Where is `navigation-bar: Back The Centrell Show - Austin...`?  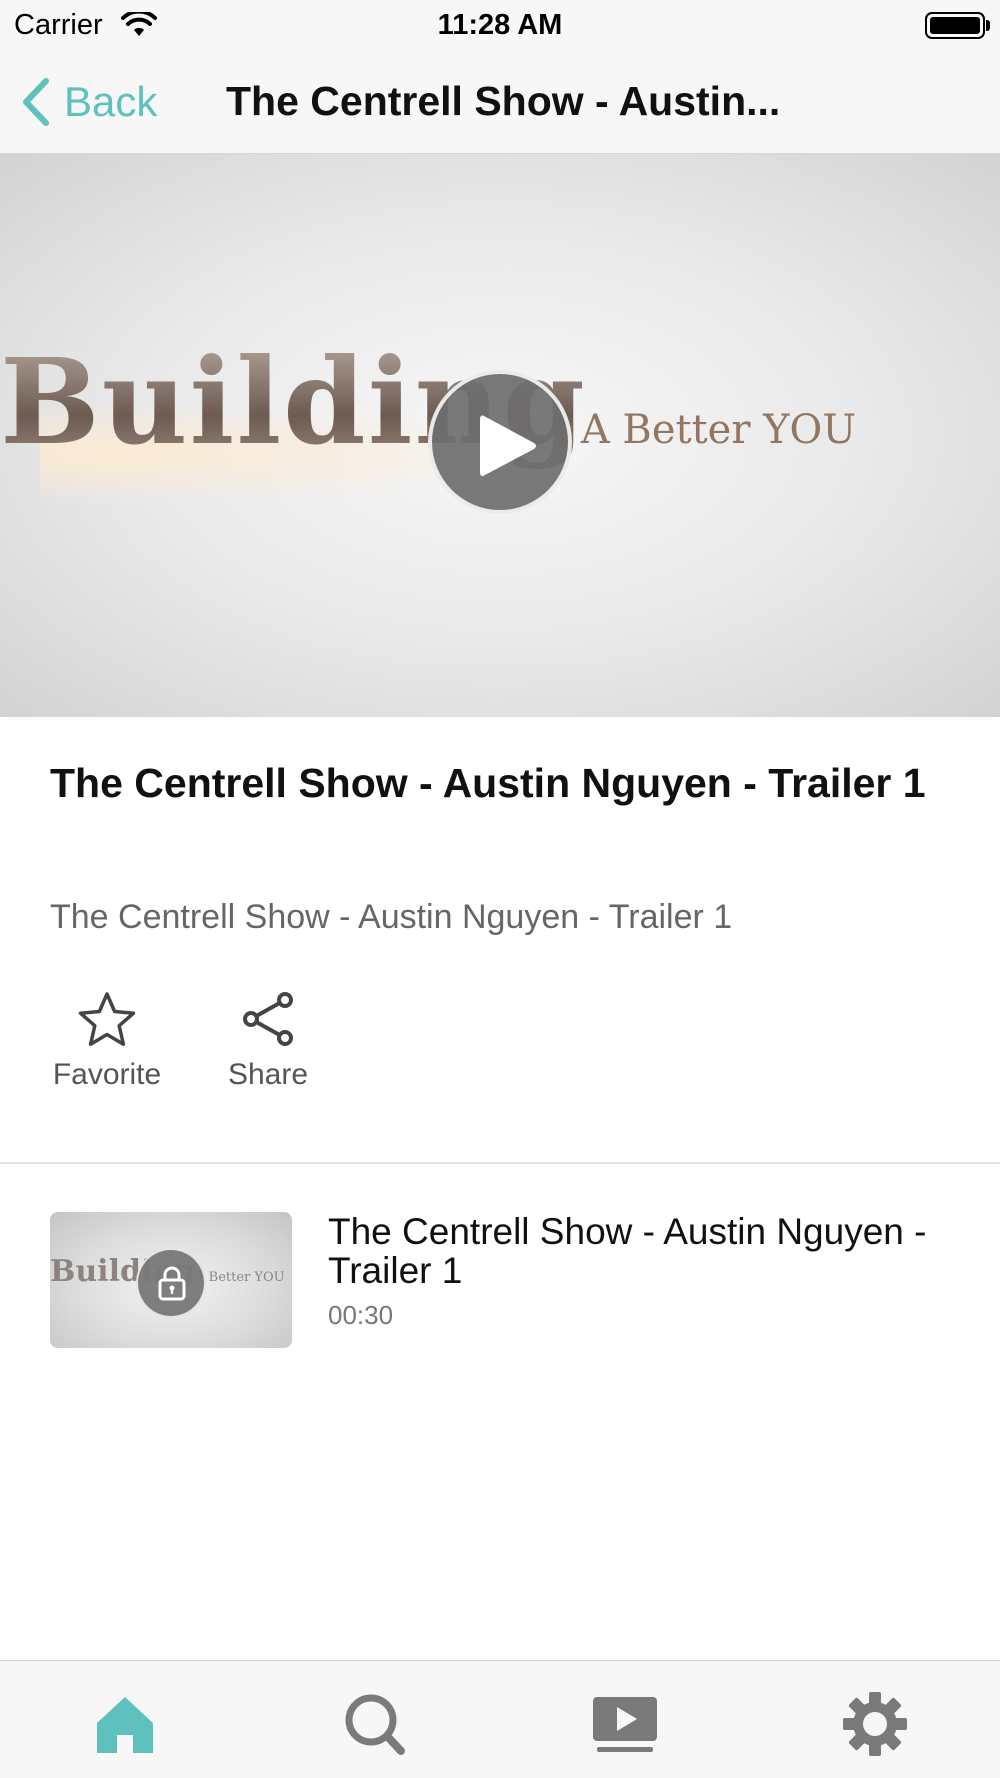
navigation-bar: Back The Centrell Show - Austin... is located at coordinates (500, 103).